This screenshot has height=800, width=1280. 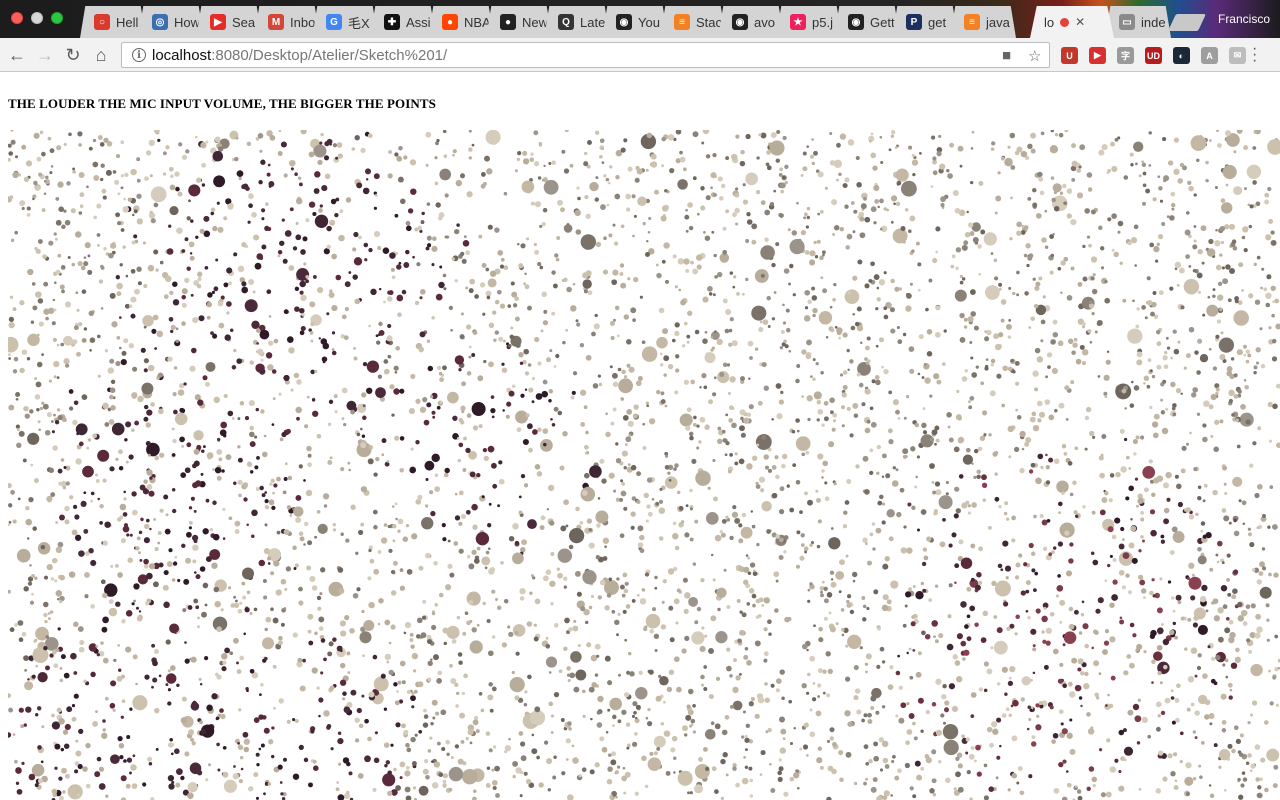 I want to click on tab-4: G 毛X, so click(x=345, y=22).